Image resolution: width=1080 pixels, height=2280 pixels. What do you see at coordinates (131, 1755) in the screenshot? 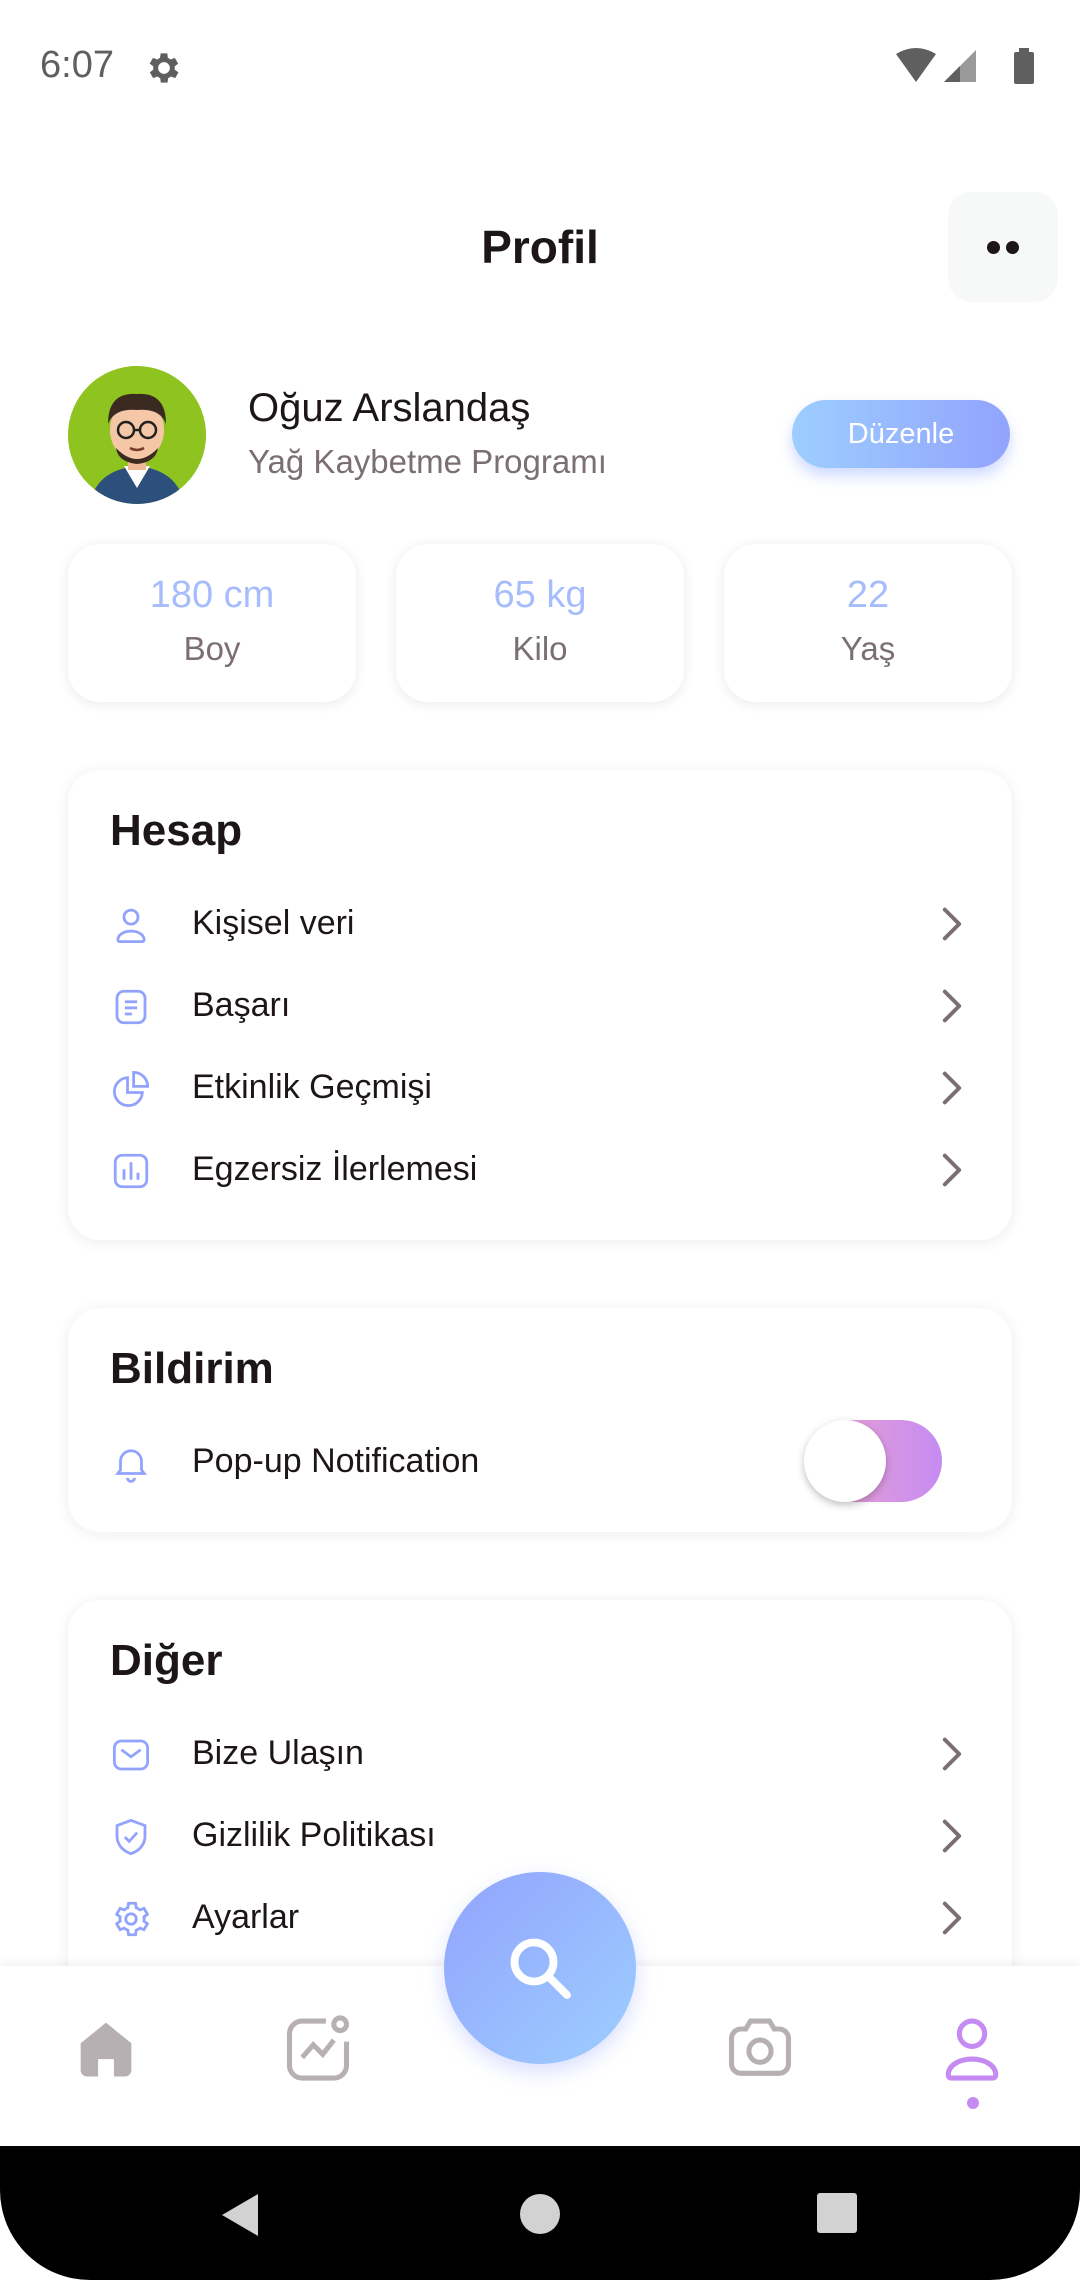
I see `mail-icon` at bounding box center [131, 1755].